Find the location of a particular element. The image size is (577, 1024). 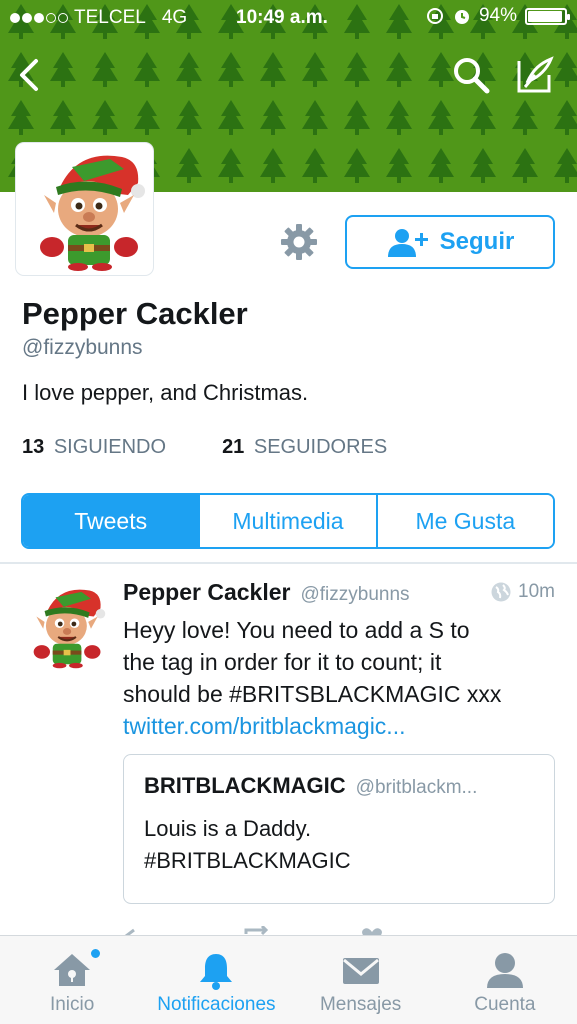

profile-handle: @fizzybunns is located at coordinates (82, 347).